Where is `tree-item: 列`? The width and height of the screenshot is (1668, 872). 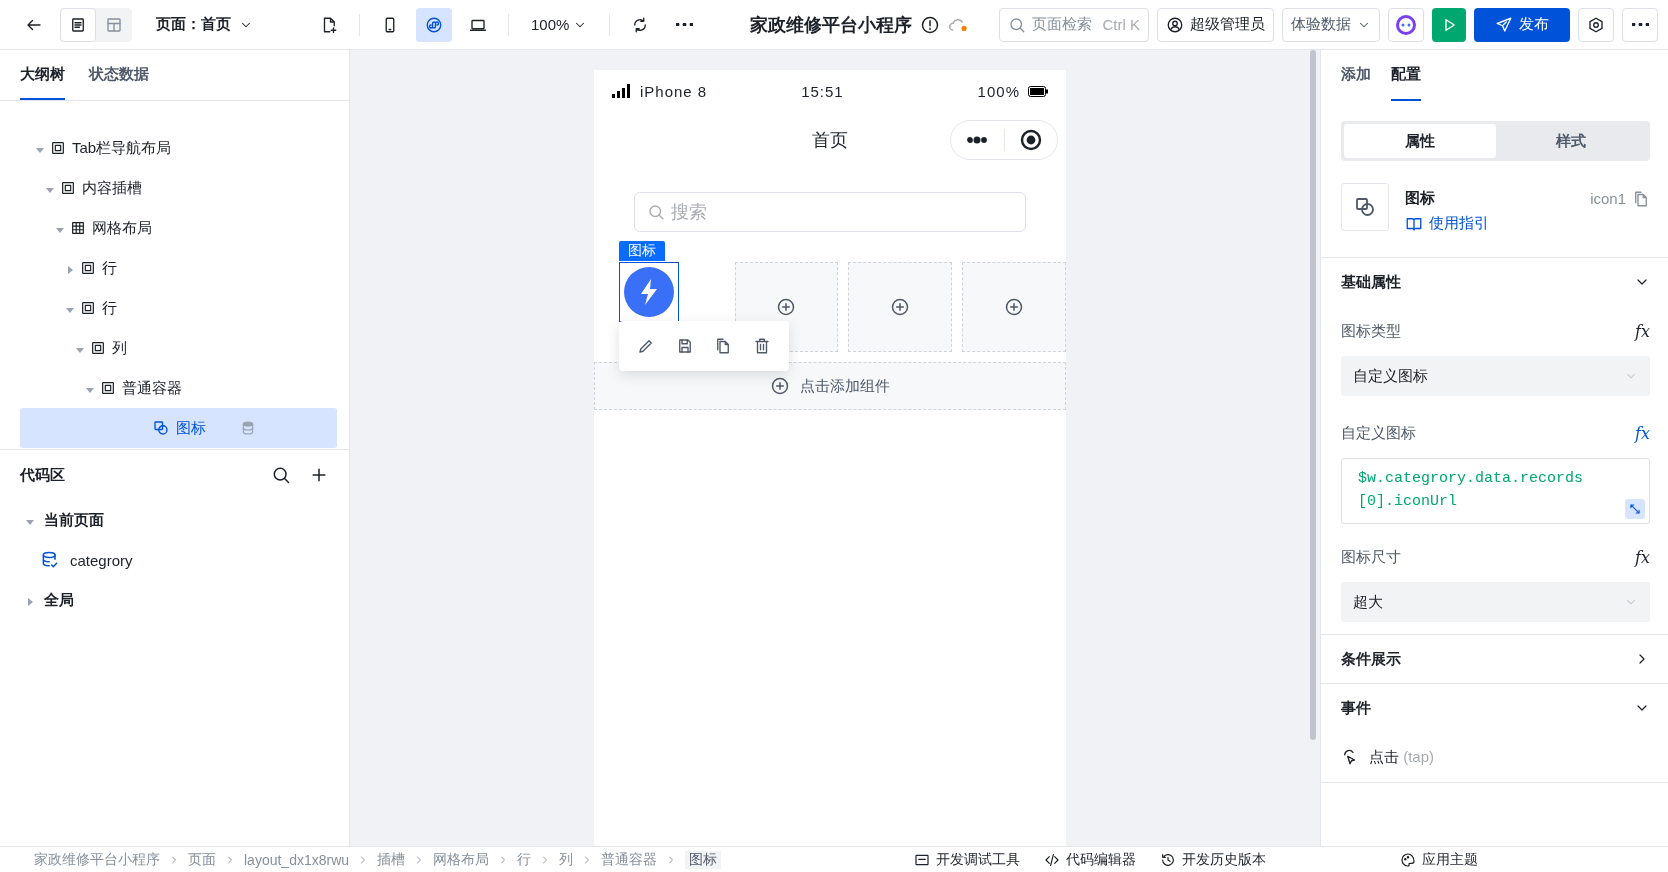
tree-item: 列 is located at coordinates (174, 348).